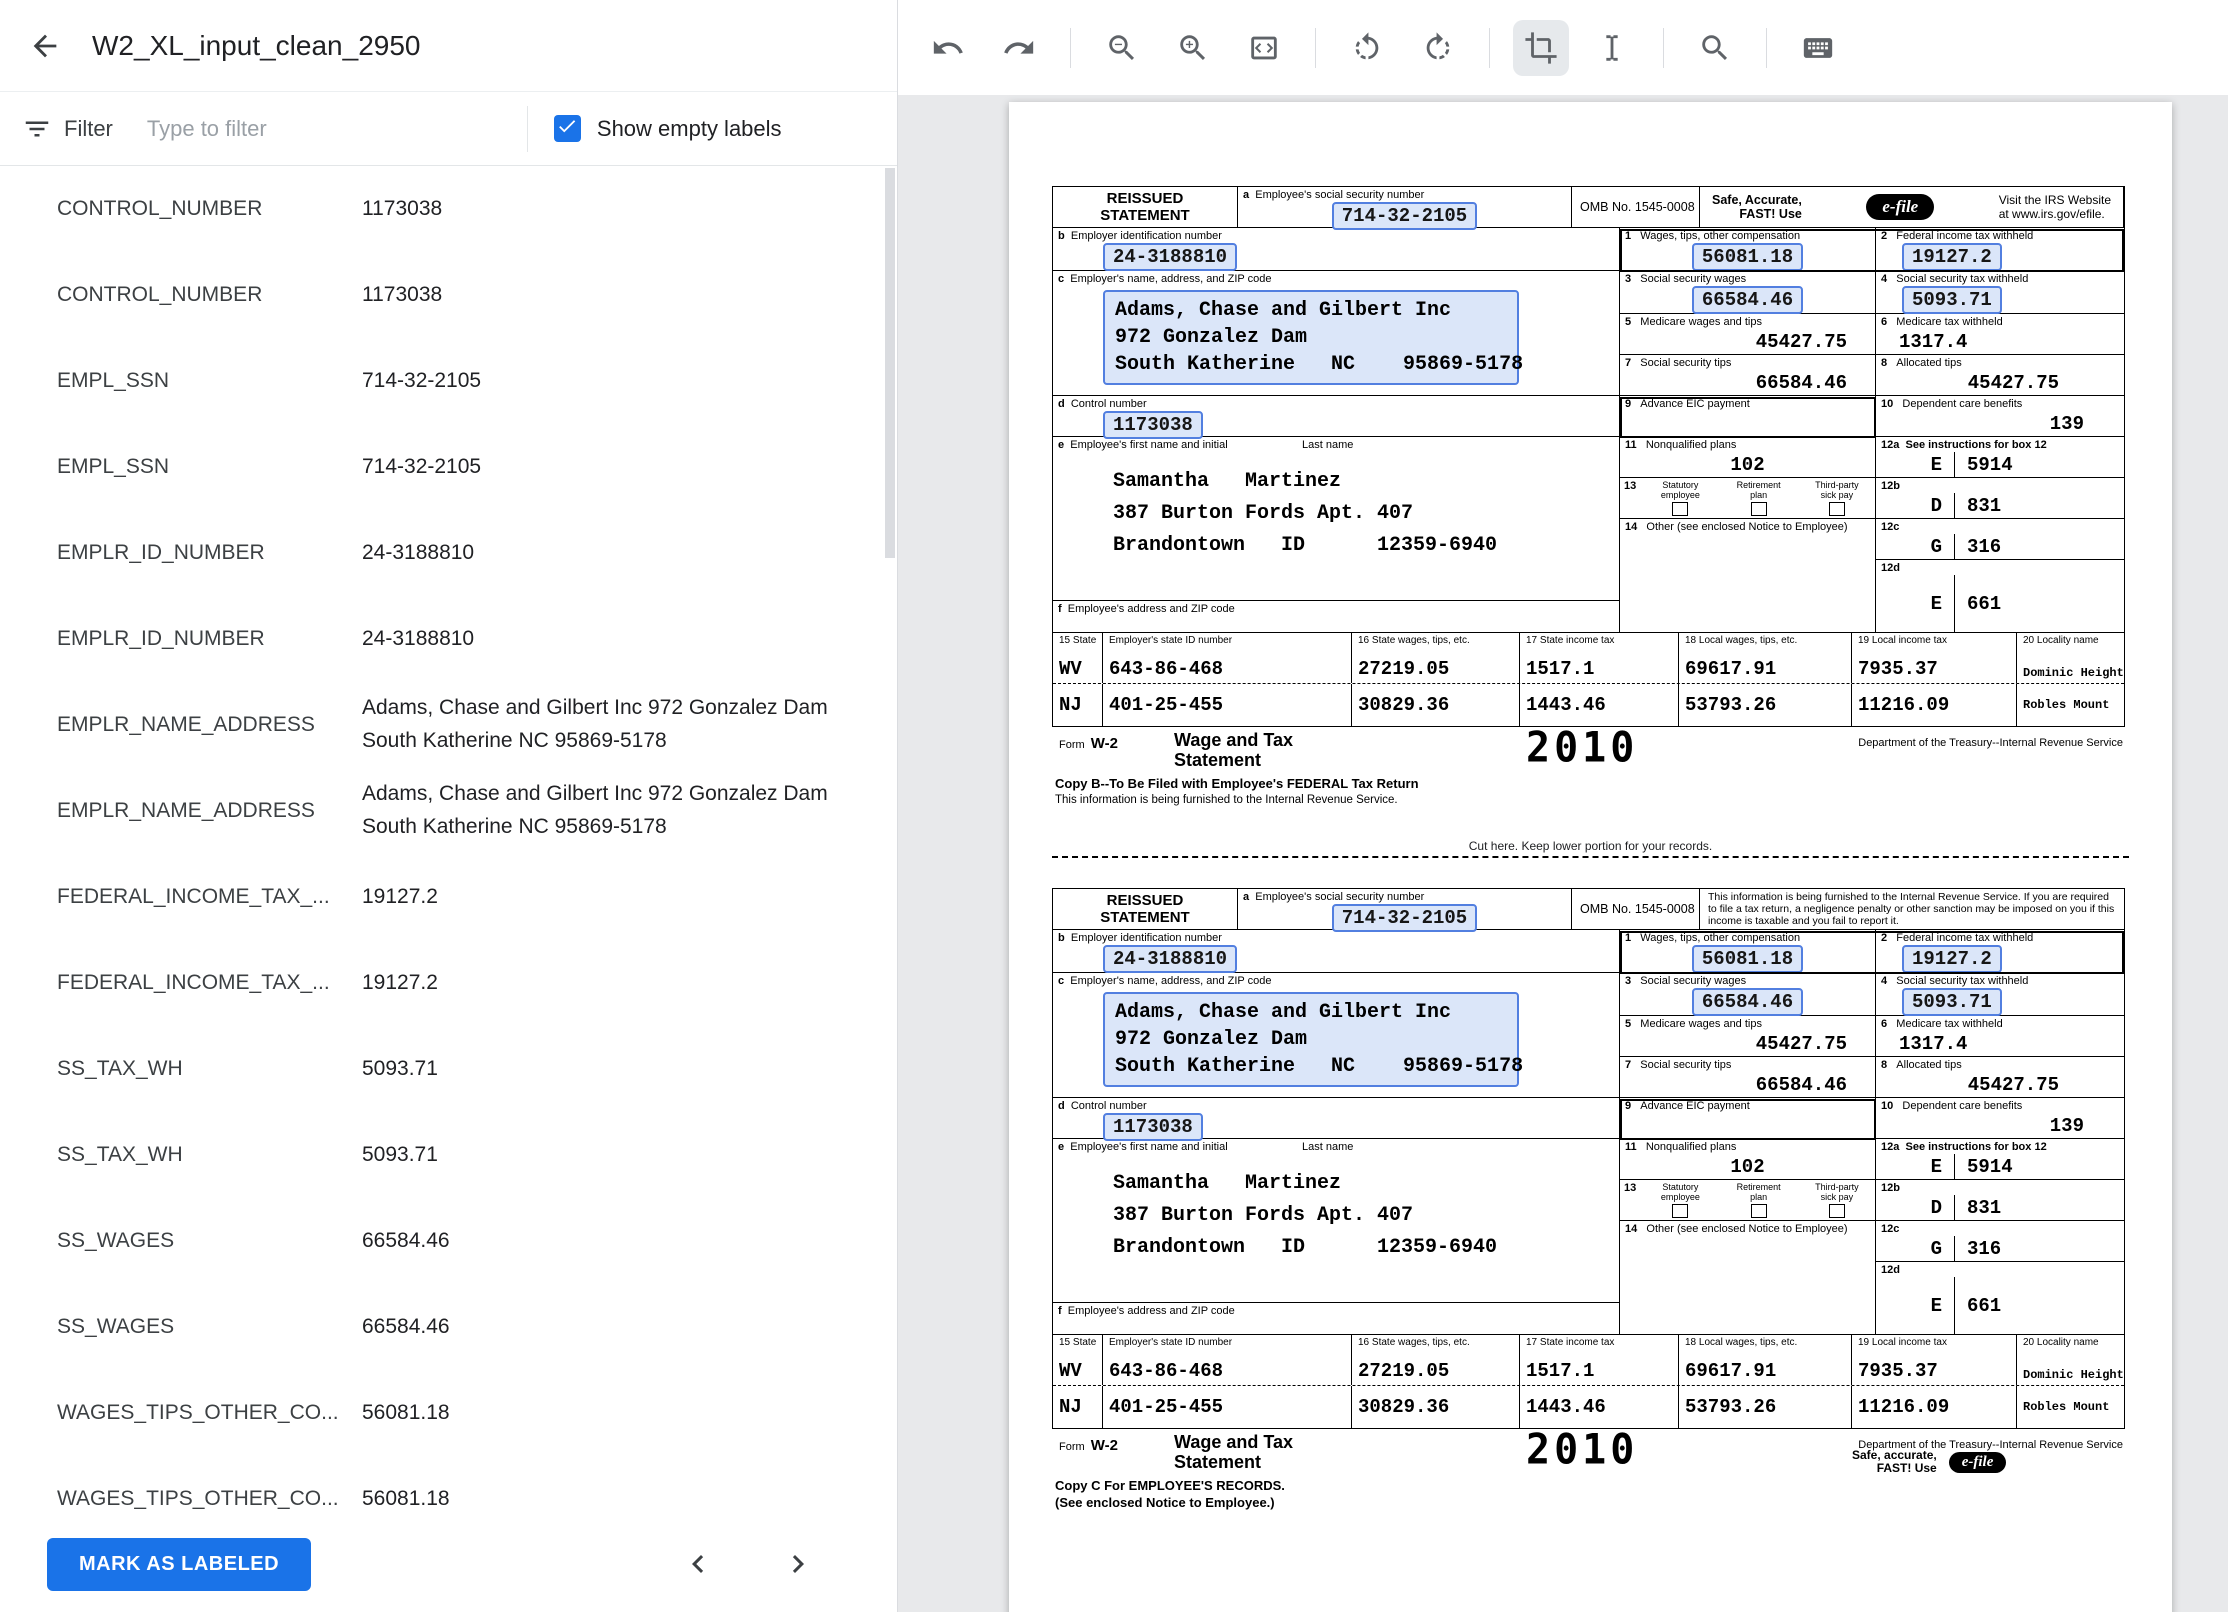 This screenshot has height=1612, width=2228. What do you see at coordinates (1145, 207) in the screenshot?
I see `reissued-statement-label: REISSUED STATEMENT` at bounding box center [1145, 207].